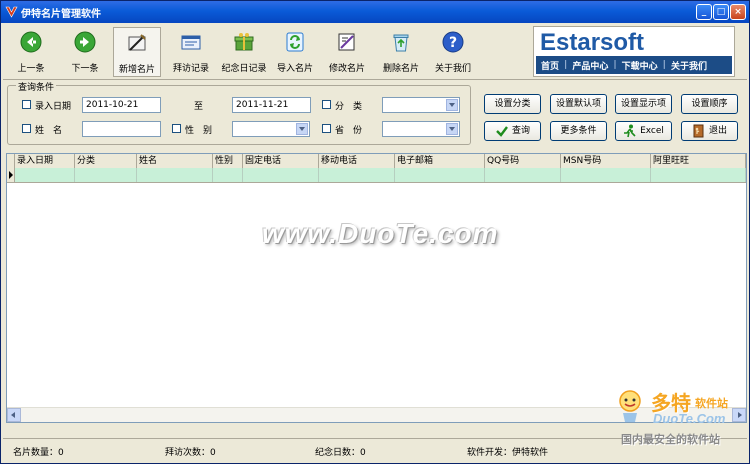 This screenshot has height=464, width=750. Describe the element at coordinates (85, 42) in the screenshot. I see `arrow-right-icon` at that location.